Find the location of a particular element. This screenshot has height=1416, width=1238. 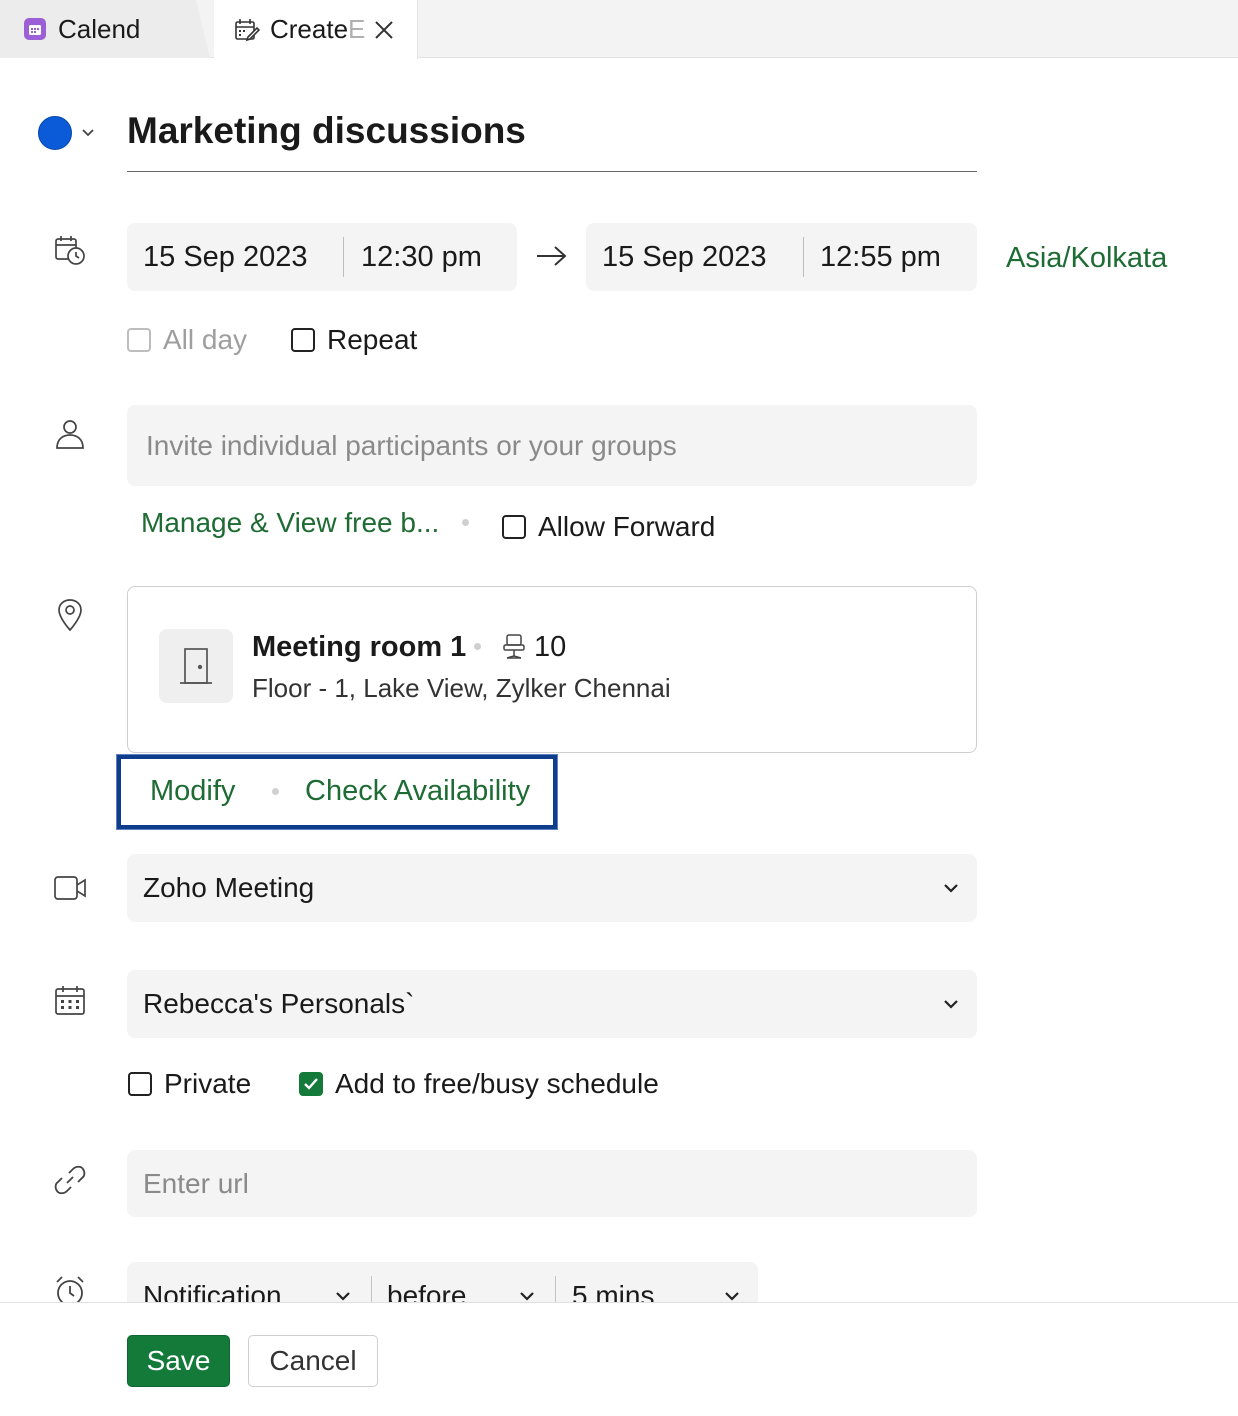

arrow-right-icon is located at coordinates (552, 256).